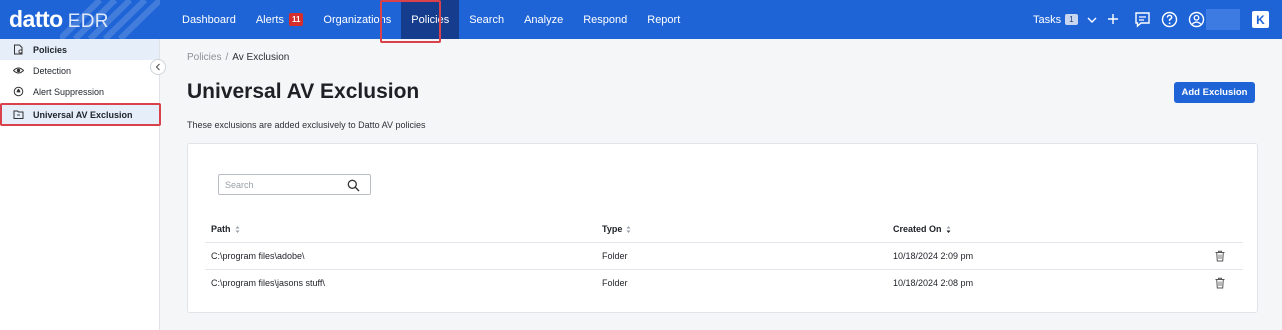  Describe the element at coordinates (1047, 19) in the screenshot. I see `tasks-label: Tasks` at that location.